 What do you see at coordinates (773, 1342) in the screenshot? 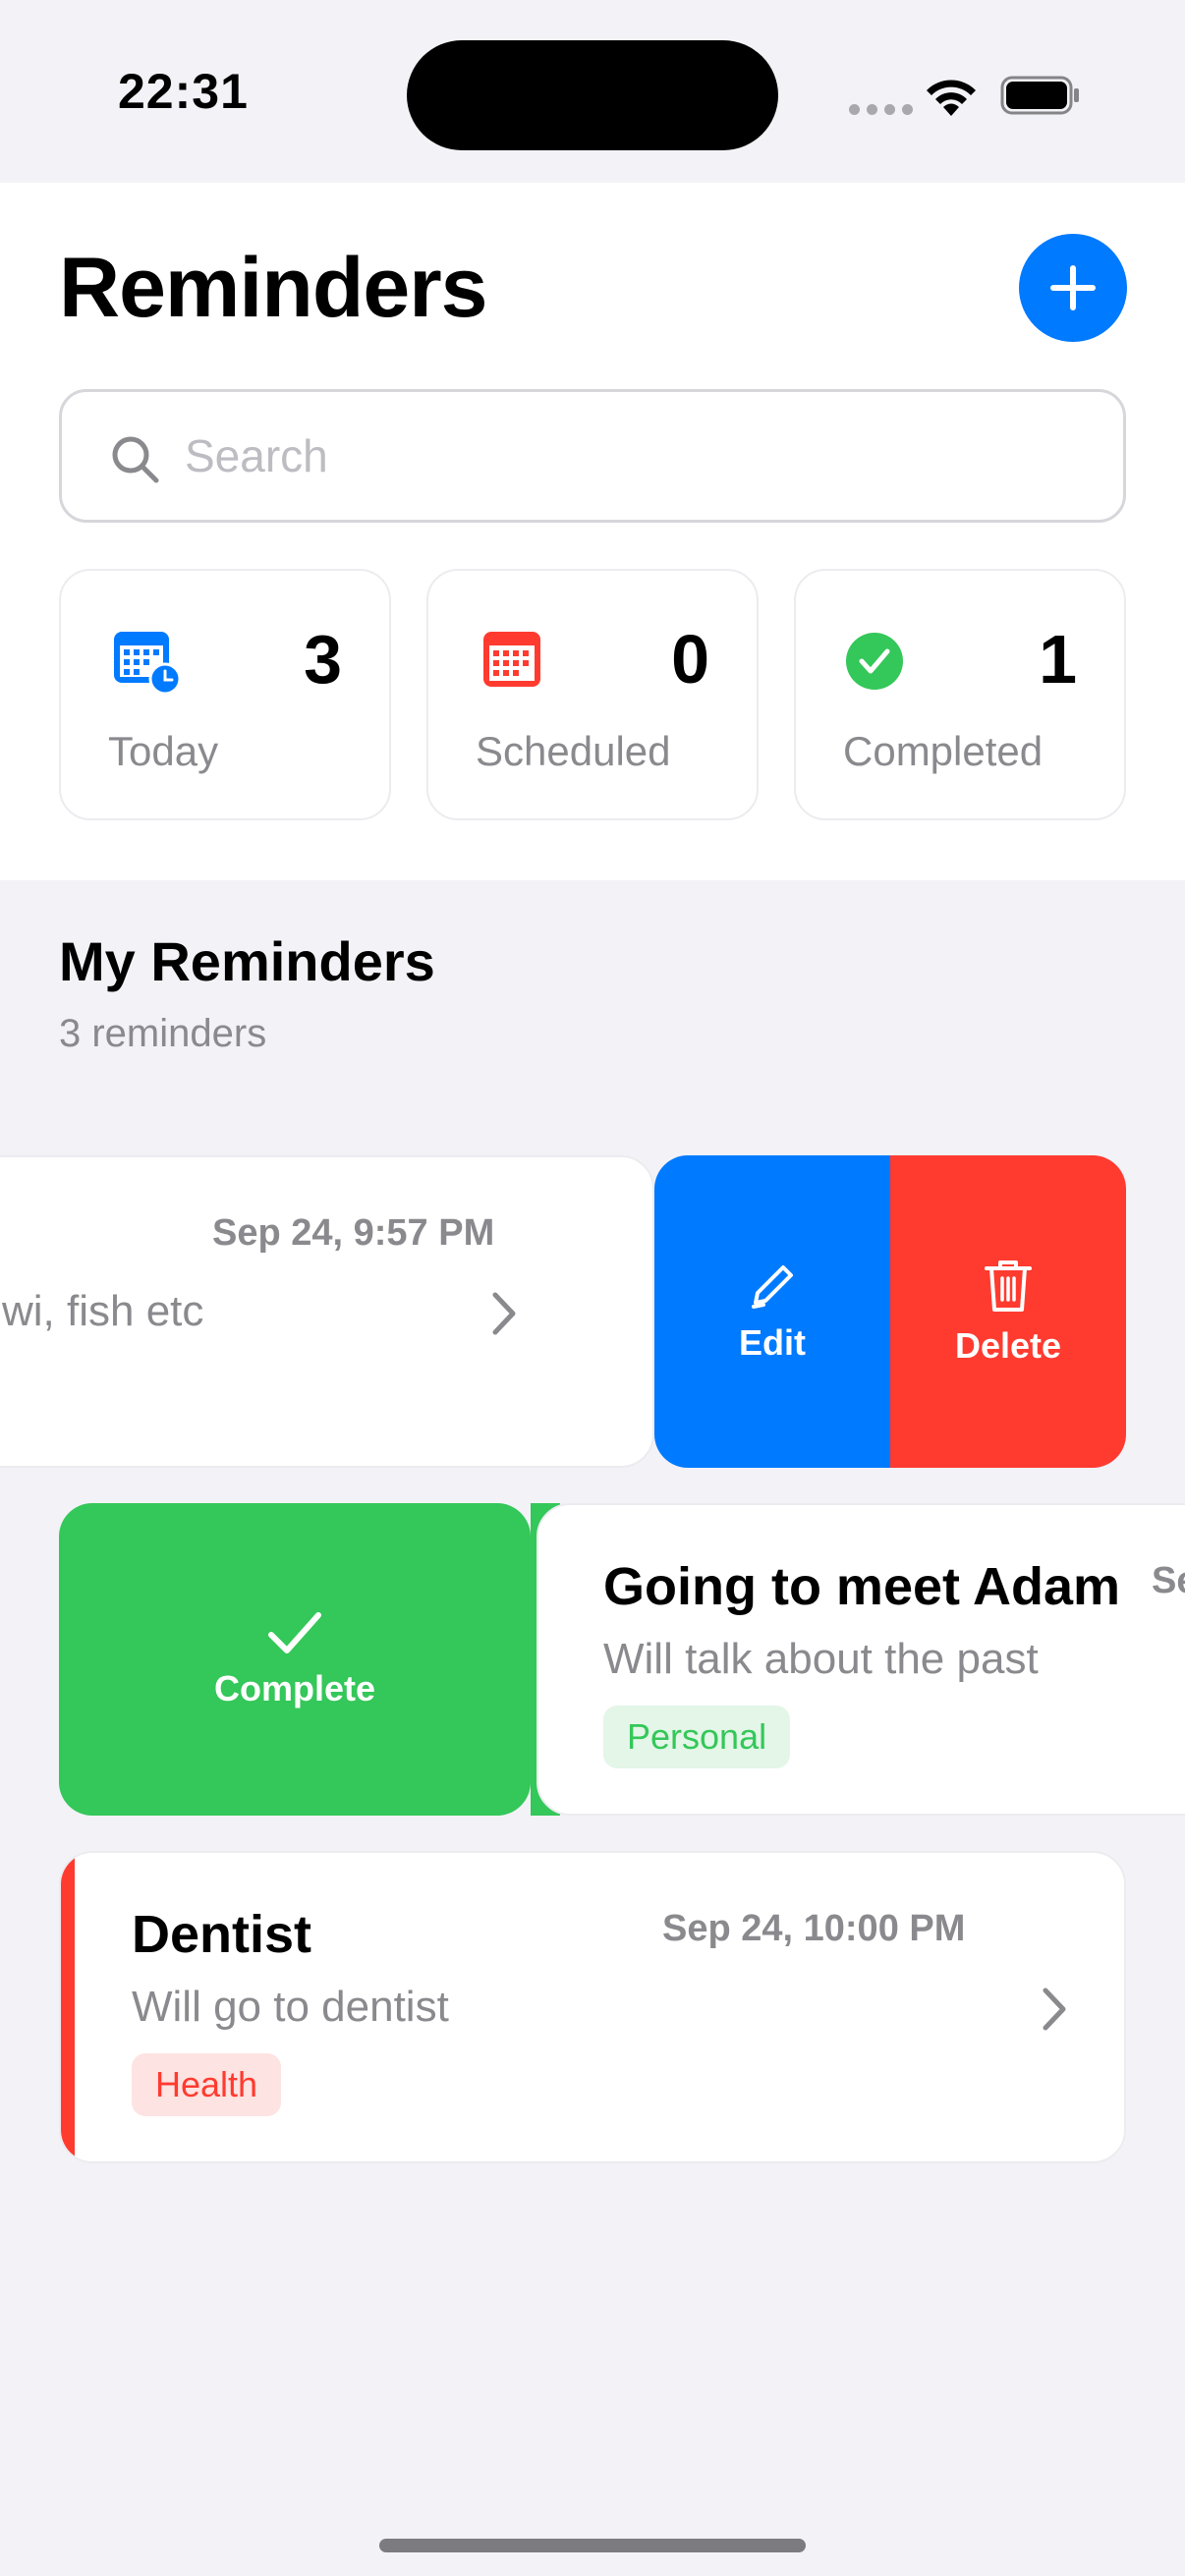
I see `edit-label: Edit` at bounding box center [773, 1342].